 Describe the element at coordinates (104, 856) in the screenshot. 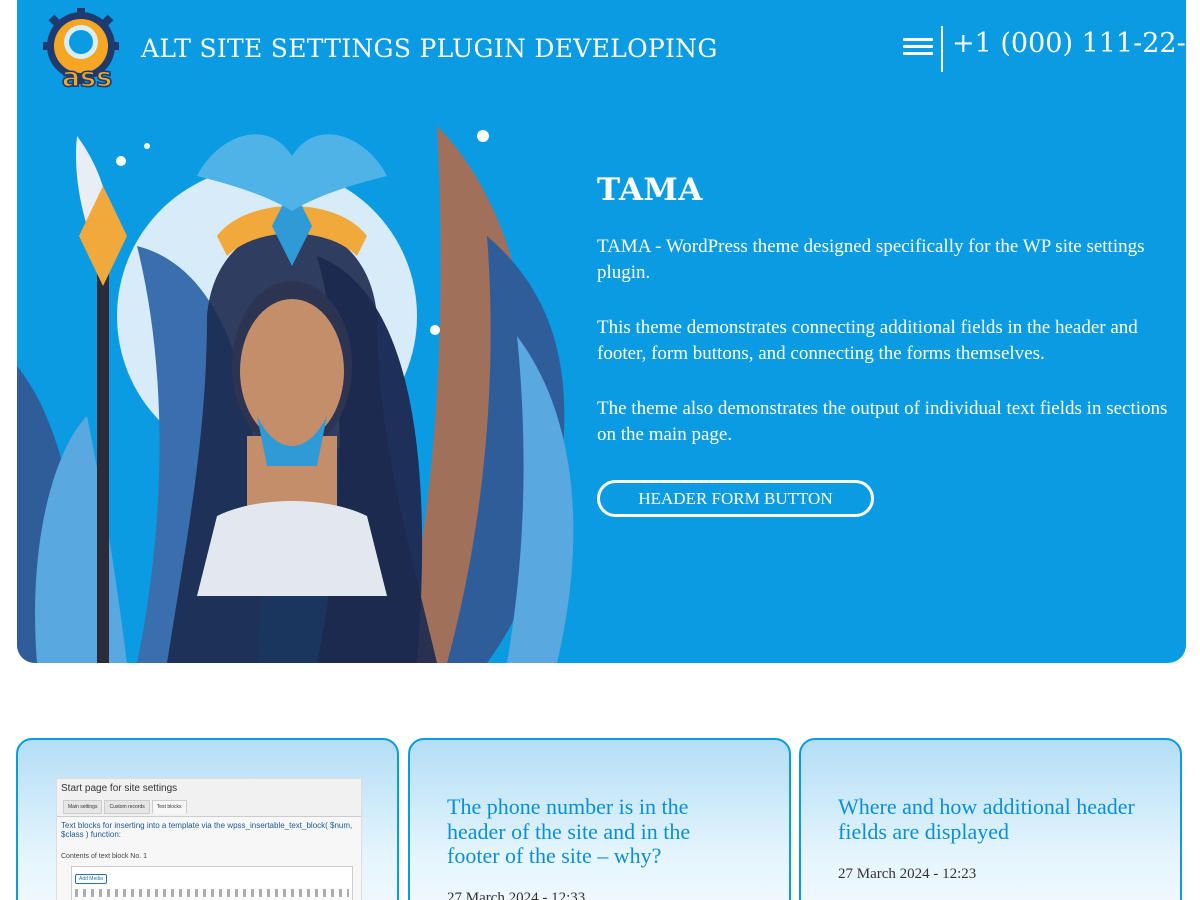

I see `thumbnail-subheading: Contents of text block No. 1` at that location.